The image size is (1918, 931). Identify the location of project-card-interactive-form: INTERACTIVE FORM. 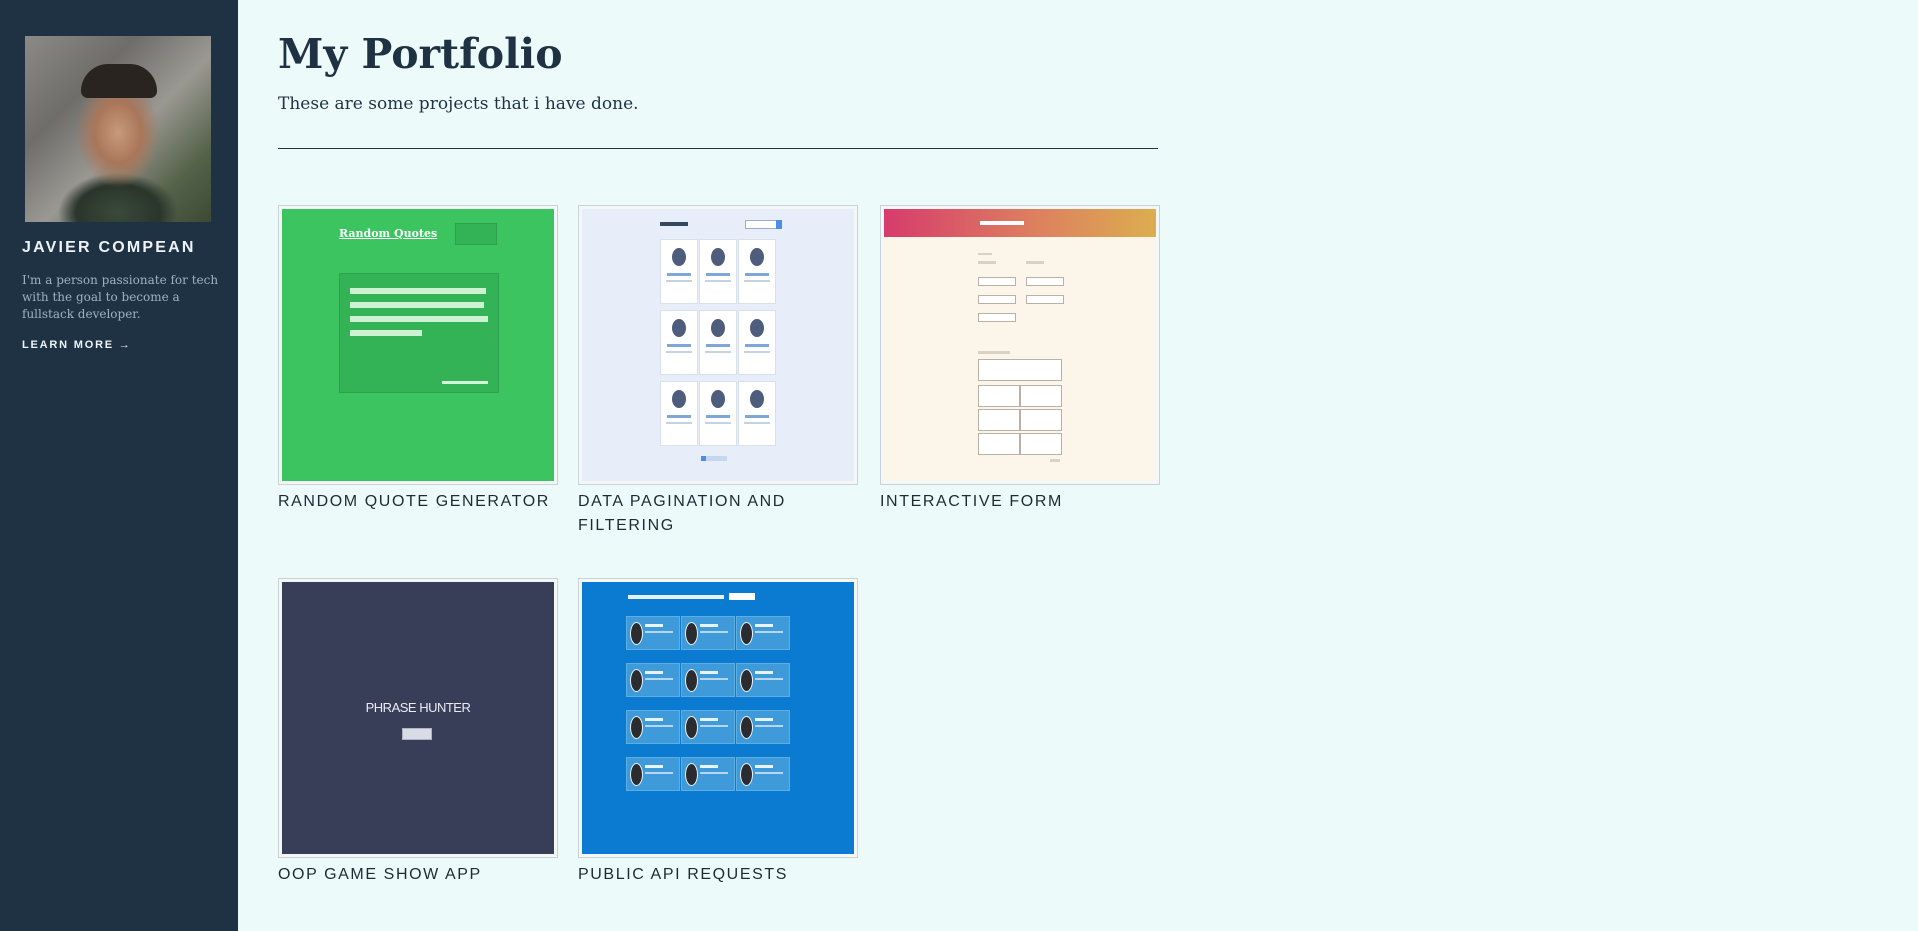
(1020, 359).